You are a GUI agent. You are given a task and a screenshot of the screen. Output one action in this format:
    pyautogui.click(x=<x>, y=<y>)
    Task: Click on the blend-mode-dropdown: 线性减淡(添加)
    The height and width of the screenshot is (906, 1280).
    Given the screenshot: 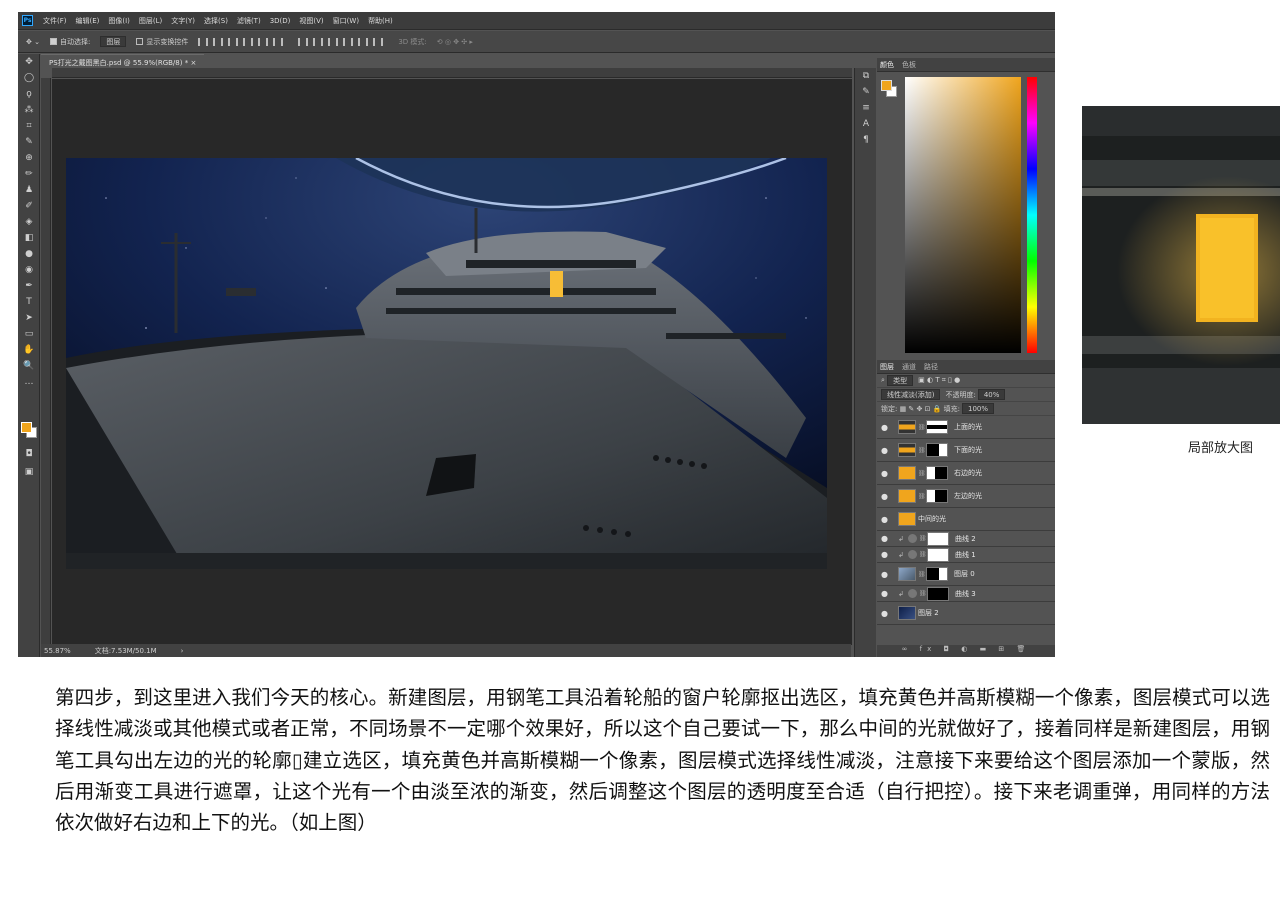 What is the action you would take?
    pyautogui.click(x=911, y=394)
    